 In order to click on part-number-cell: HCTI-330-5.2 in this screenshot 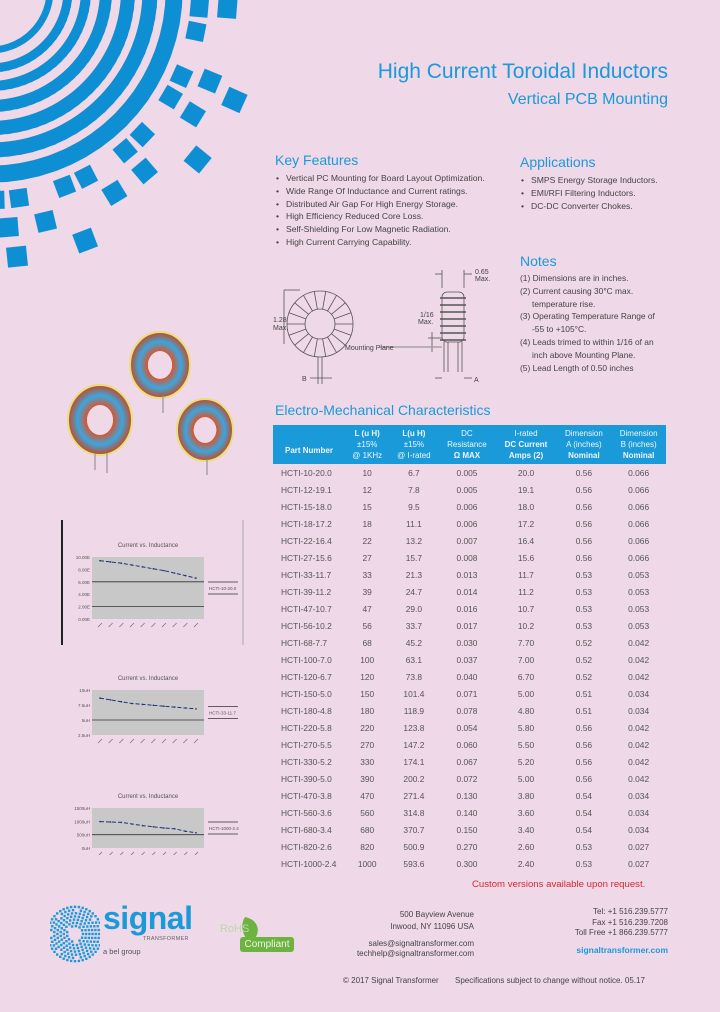, I will do `click(306, 761)`.